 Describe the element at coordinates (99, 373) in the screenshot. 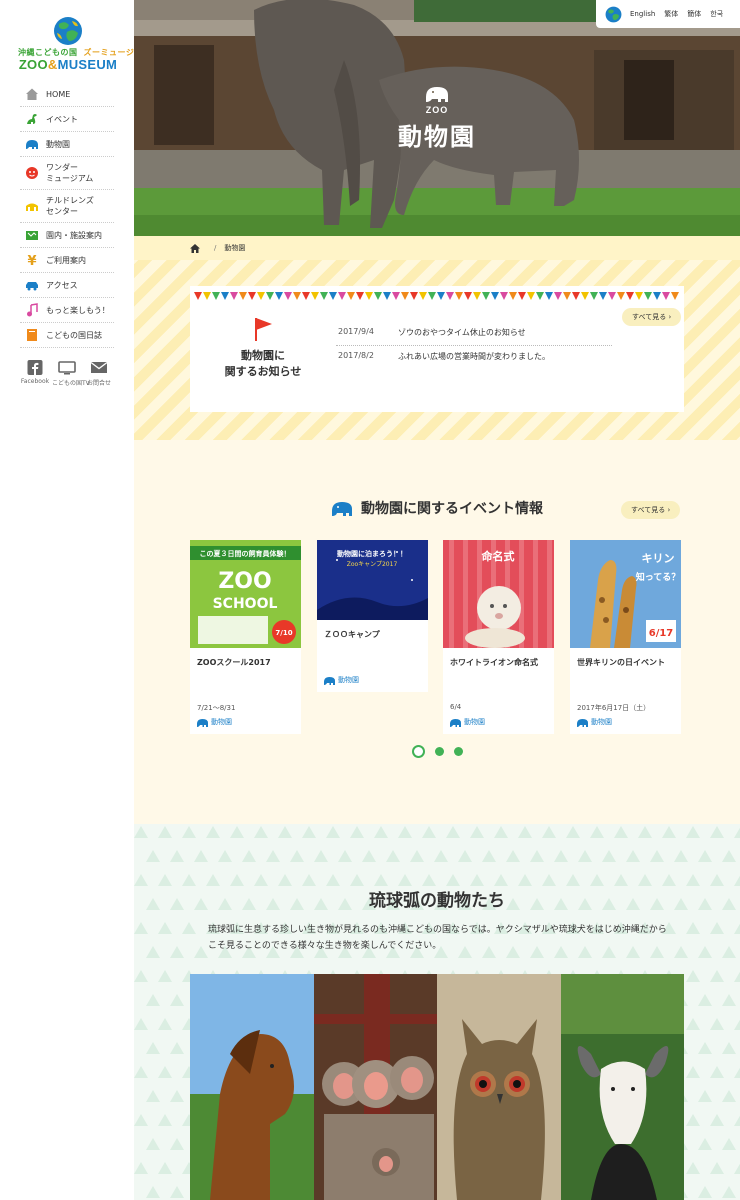

I see `contact-link: お問合せ` at that location.